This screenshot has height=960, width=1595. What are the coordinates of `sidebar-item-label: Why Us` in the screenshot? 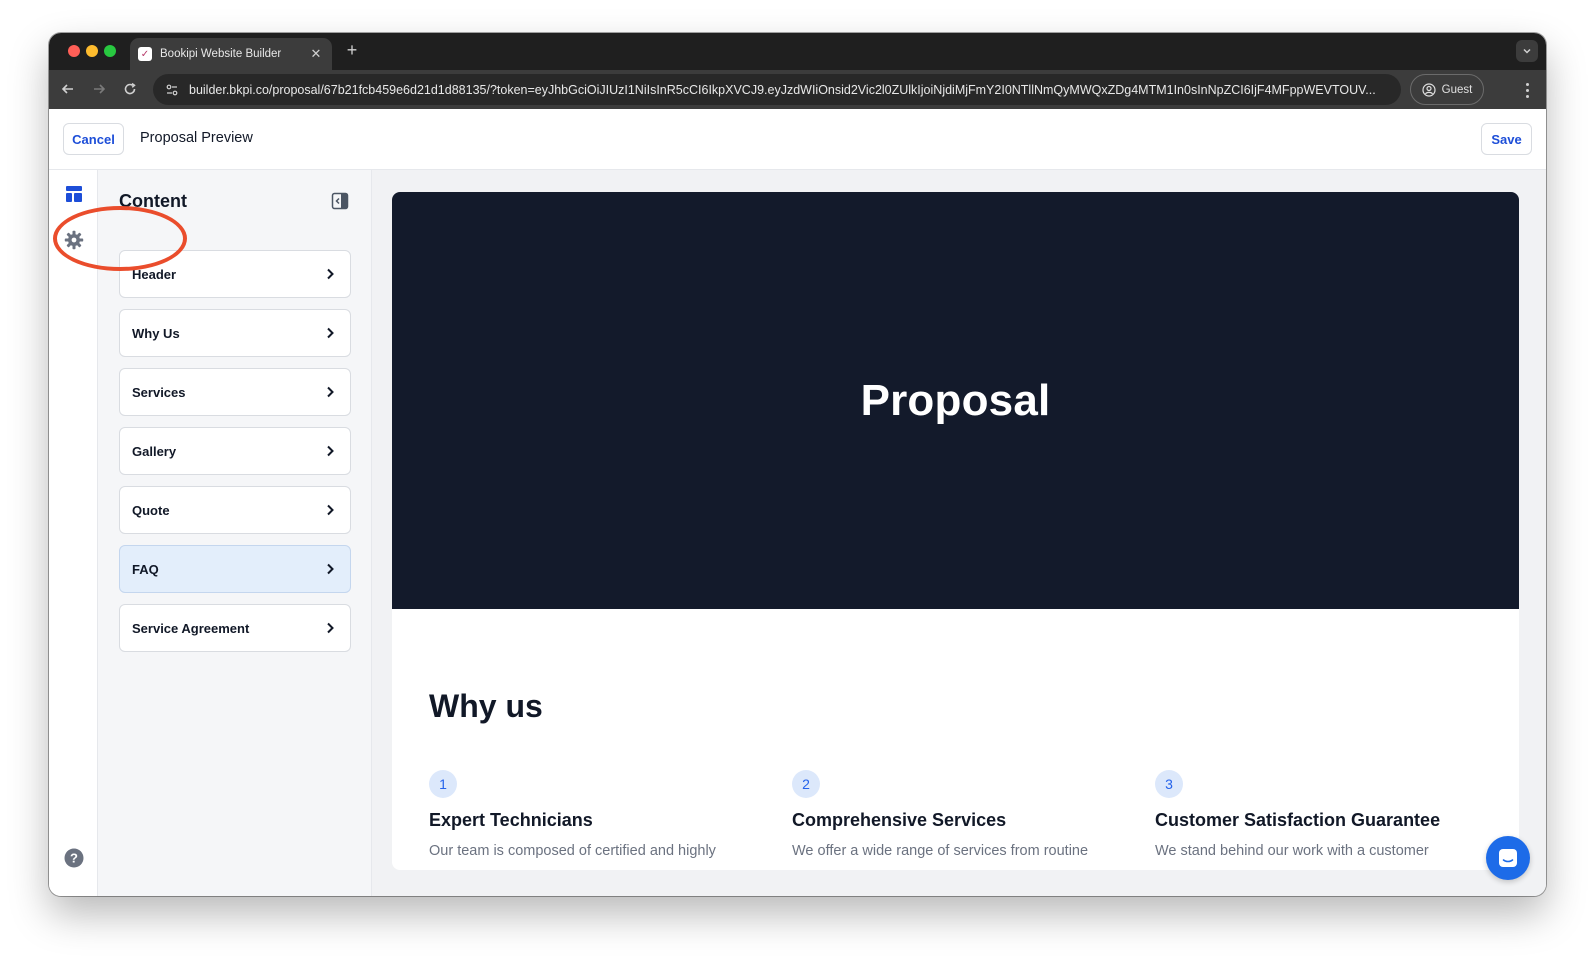 It's located at (156, 333).